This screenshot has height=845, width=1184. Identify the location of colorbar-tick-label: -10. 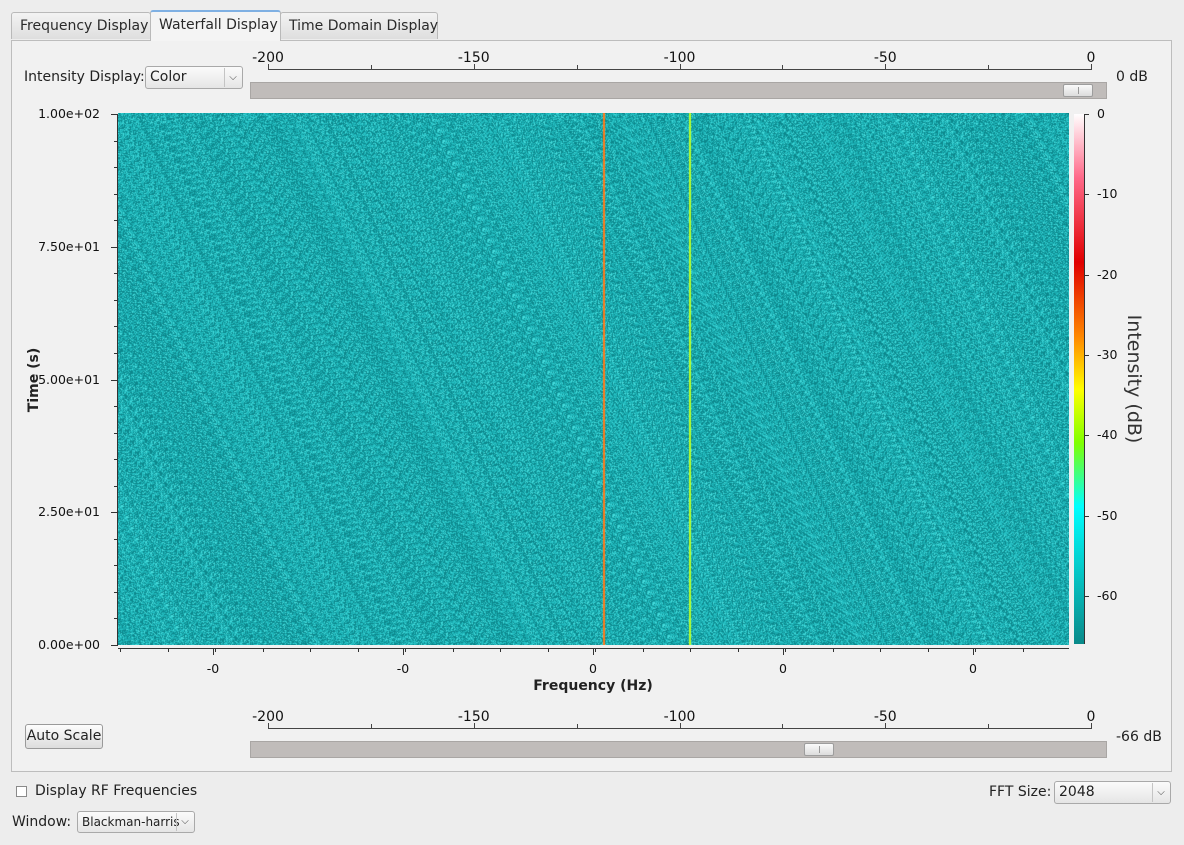
(1107, 194).